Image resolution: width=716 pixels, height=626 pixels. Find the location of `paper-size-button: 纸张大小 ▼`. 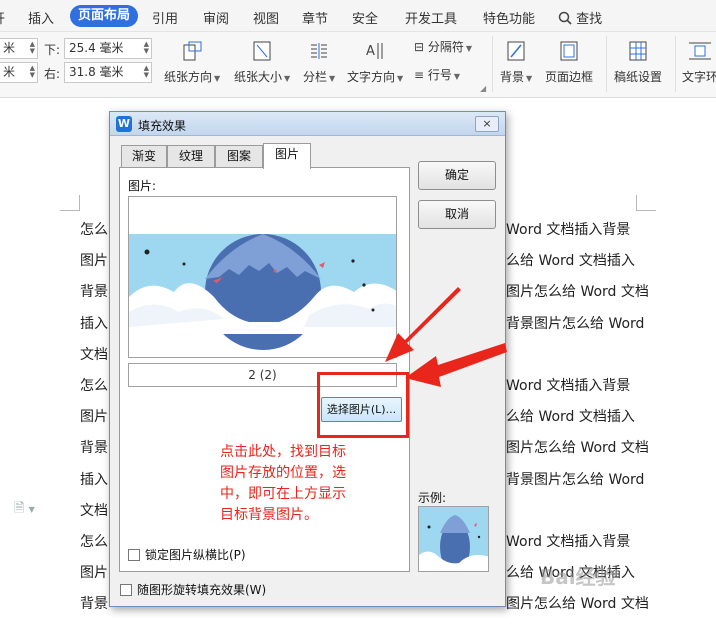

paper-size-button: 纸张大小 ▼ is located at coordinates (262, 62).